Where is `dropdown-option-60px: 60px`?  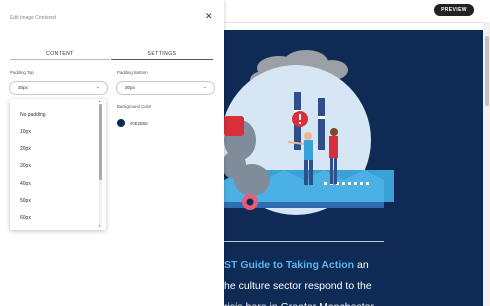 dropdown-option-60px: 60px is located at coordinates (25, 218).